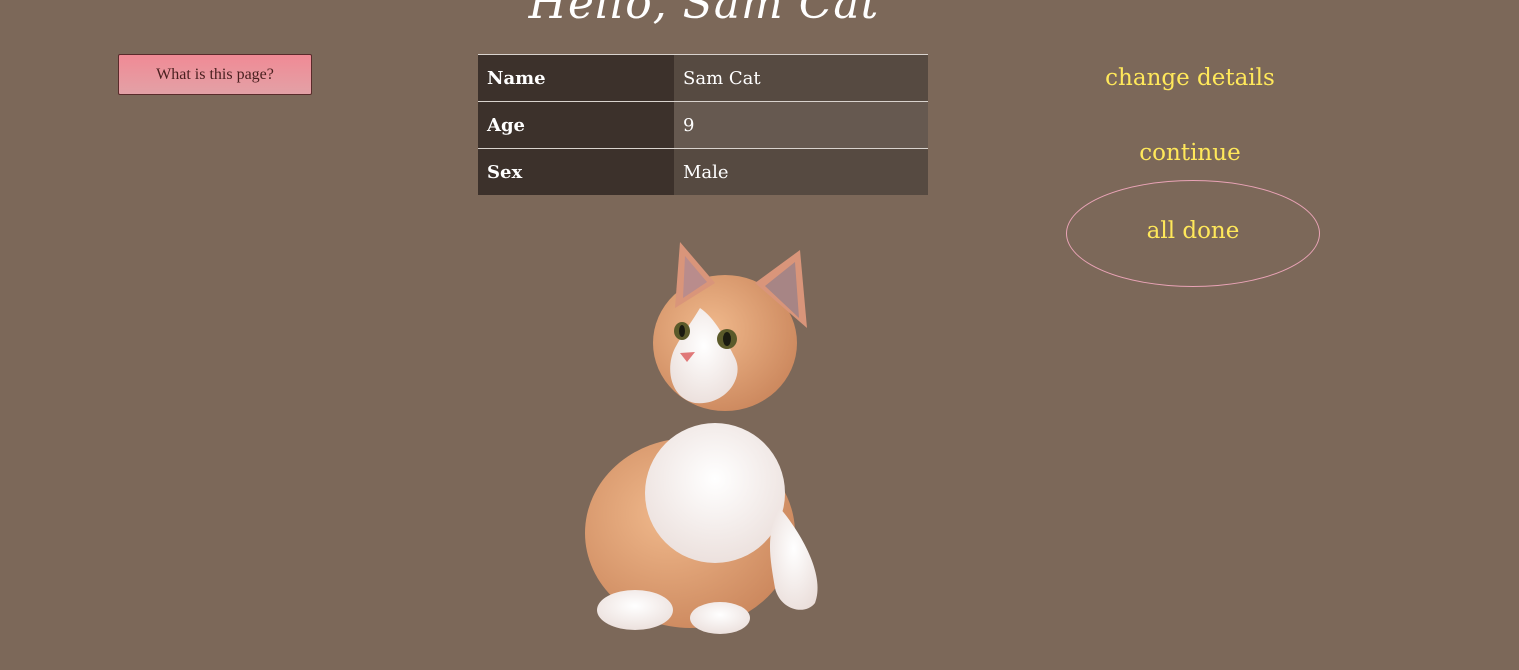 The width and height of the screenshot is (1519, 670). I want to click on table-row: Age 9, so click(703, 125).